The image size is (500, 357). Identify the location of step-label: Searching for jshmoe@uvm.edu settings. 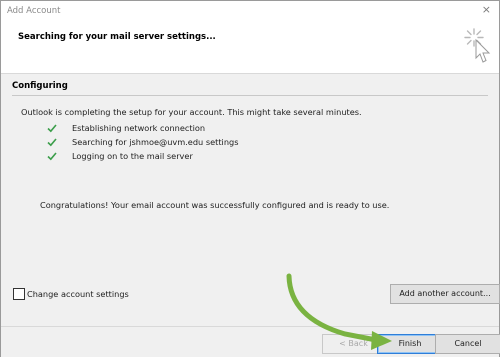
(155, 142).